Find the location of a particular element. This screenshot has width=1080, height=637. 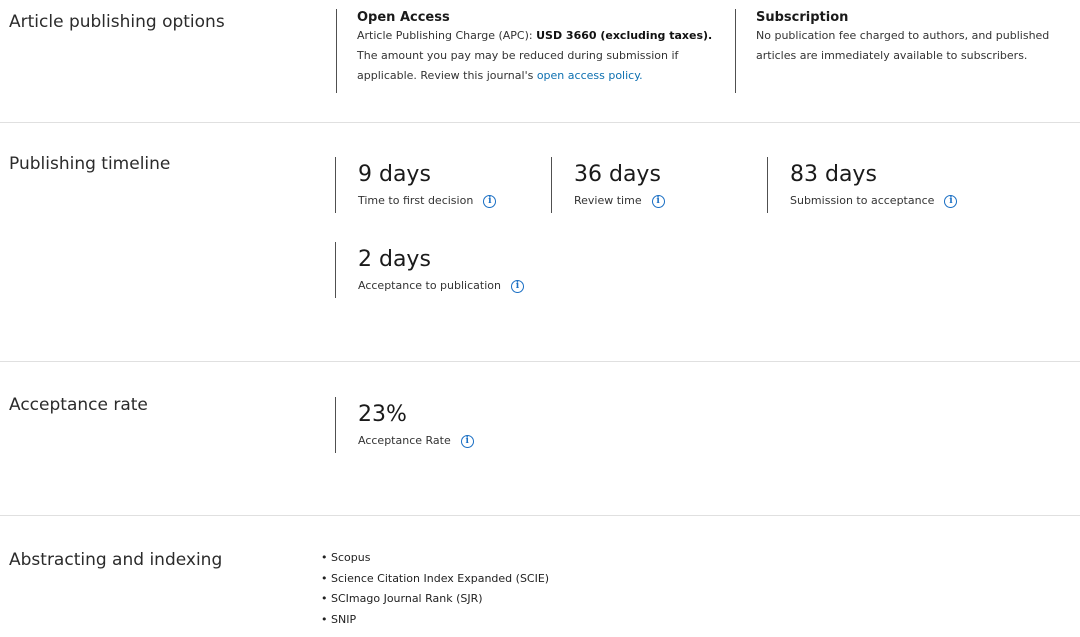

list-item: Science Citation Index Expanded (SCIE) is located at coordinates (435, 579).